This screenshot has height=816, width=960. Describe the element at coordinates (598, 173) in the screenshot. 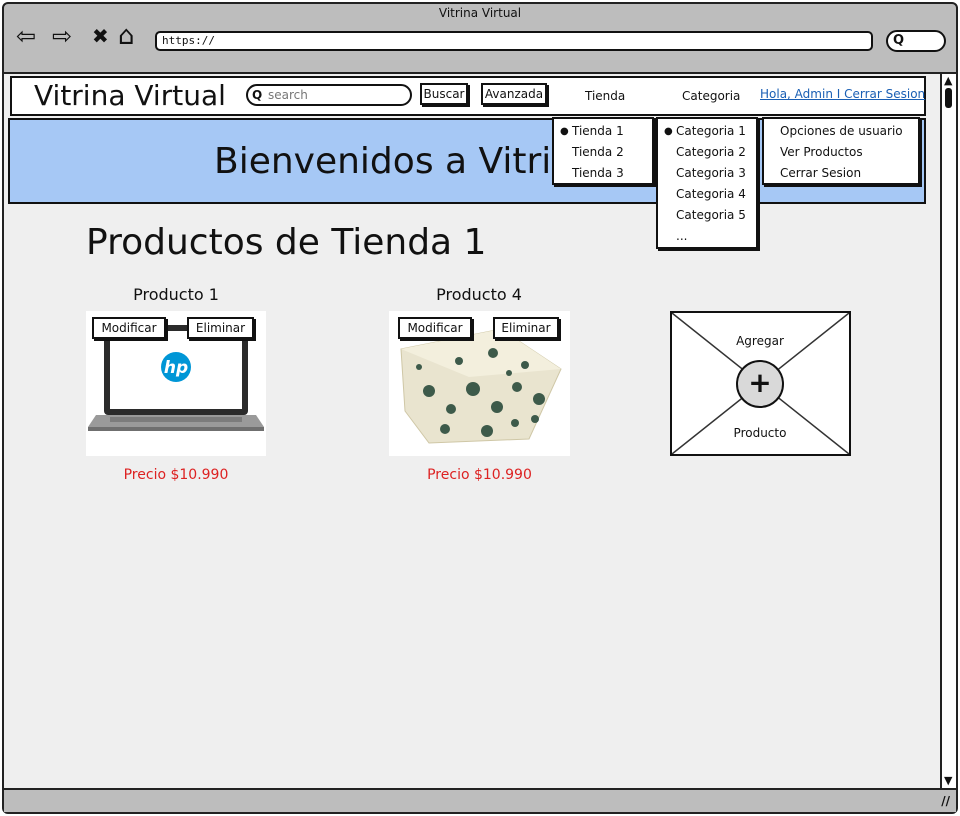

I see `store-option: Tienda 3` at that location.